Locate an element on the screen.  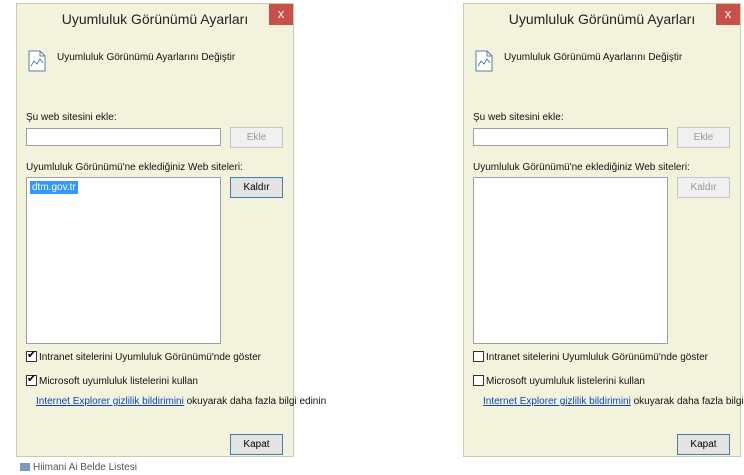
folder-icon is located at coordinates (25, 467).